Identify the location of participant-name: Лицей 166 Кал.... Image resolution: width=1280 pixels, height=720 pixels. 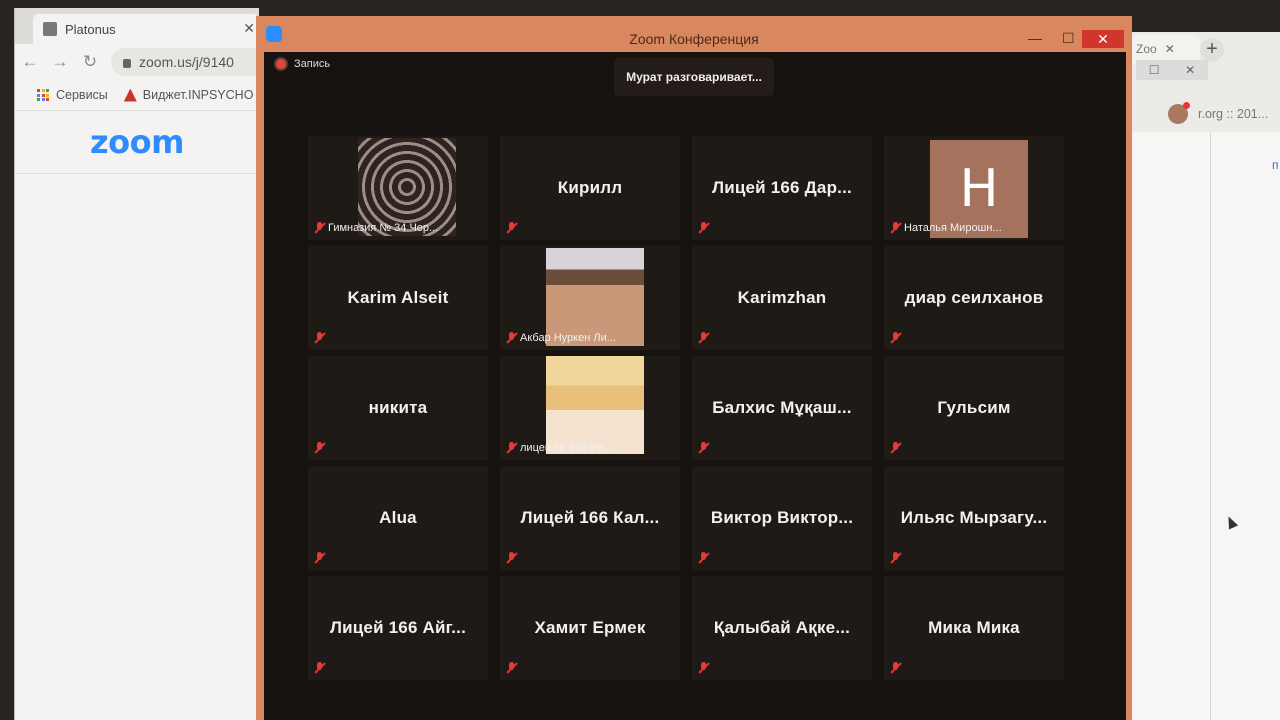
(590, 517).